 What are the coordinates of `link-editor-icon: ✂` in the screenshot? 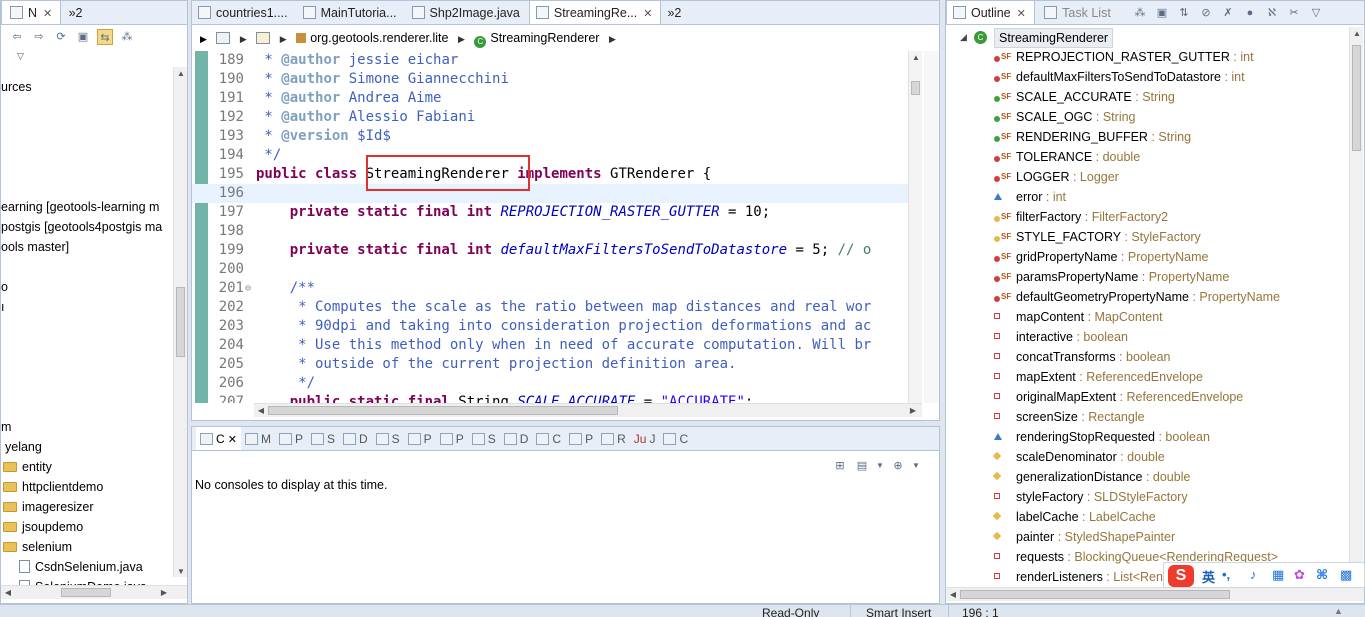 It's located at (1294, 13).